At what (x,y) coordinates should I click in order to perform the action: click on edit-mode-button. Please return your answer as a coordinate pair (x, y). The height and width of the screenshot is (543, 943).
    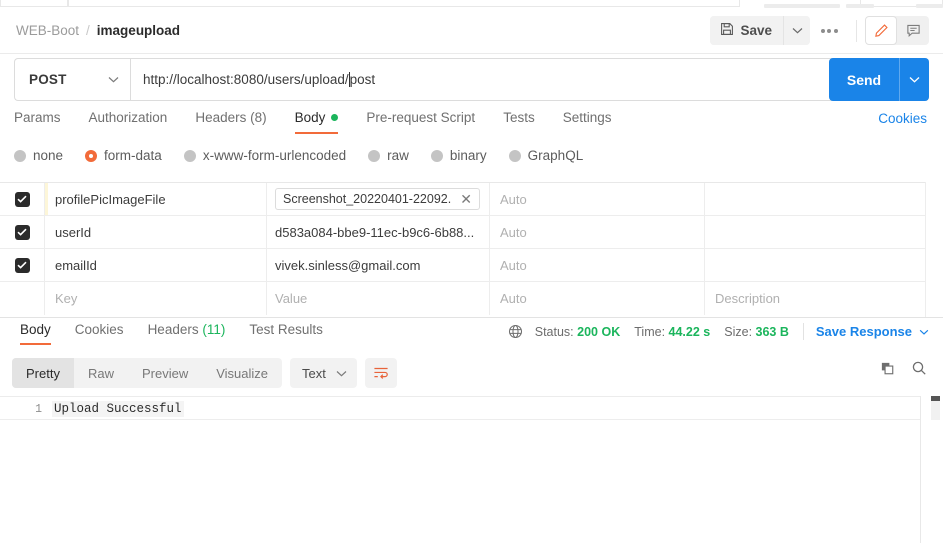
    Looking at the image, I should click on (881, 30).